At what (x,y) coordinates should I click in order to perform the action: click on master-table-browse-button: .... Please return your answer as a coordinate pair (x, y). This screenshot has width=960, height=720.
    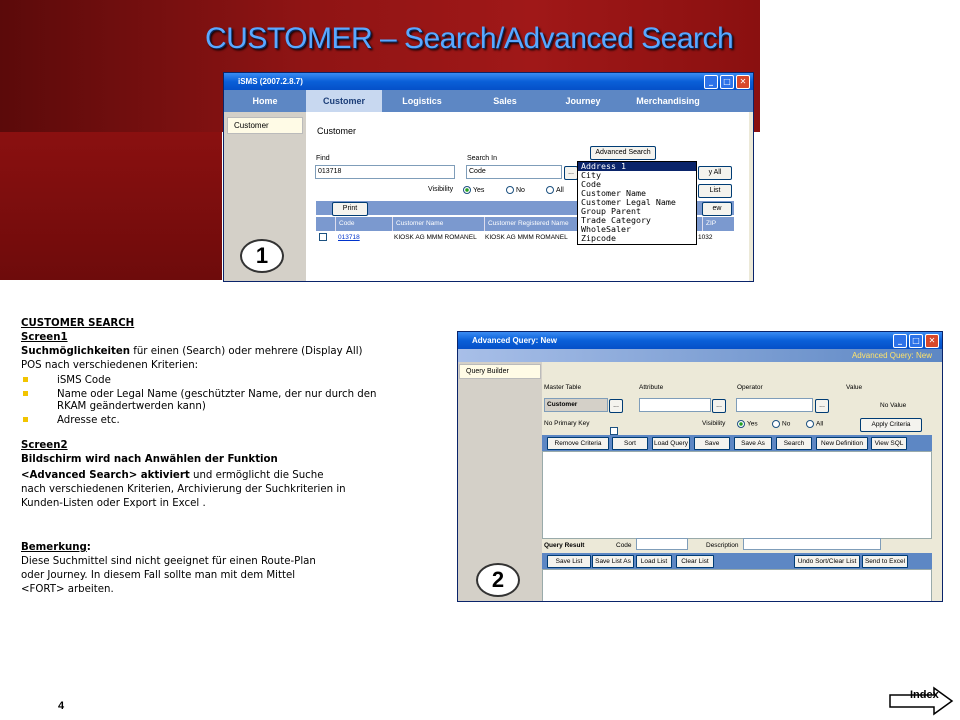
    Looking at the image, I should click on (616, 406).